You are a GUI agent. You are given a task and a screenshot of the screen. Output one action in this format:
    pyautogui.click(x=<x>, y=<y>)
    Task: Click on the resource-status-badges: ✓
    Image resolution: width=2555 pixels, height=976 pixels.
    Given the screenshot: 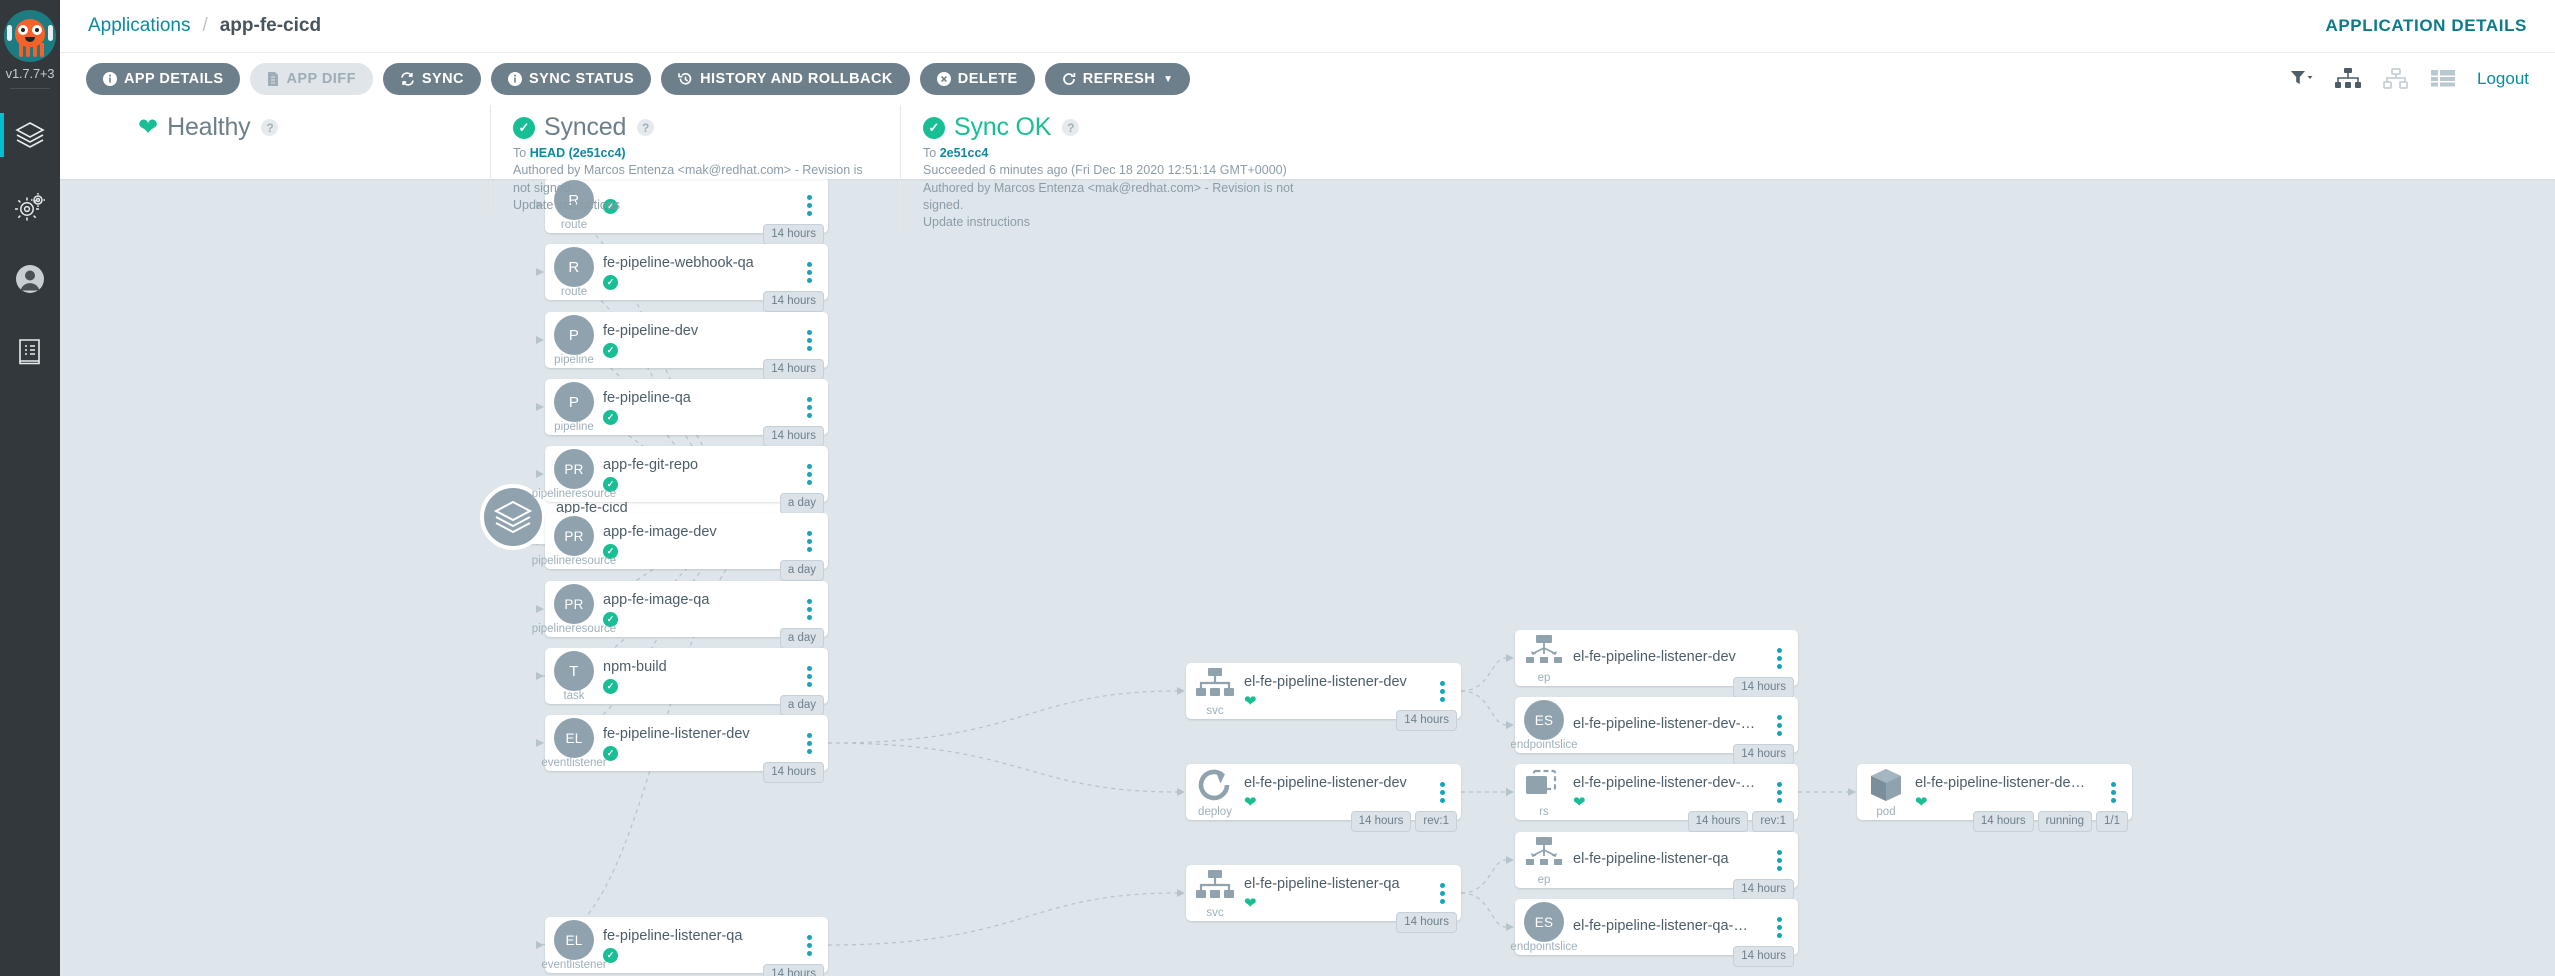 What is the action you would take?
    pyautogui.click(x=695, y=753)
    